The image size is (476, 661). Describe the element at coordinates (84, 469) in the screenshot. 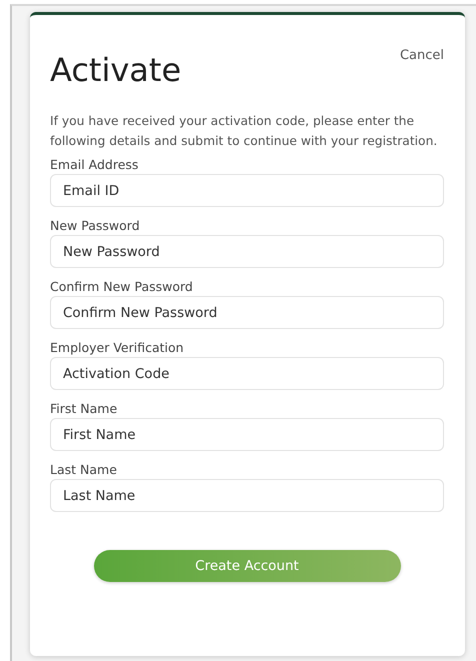

I see `field-label: Last Name` at that location.